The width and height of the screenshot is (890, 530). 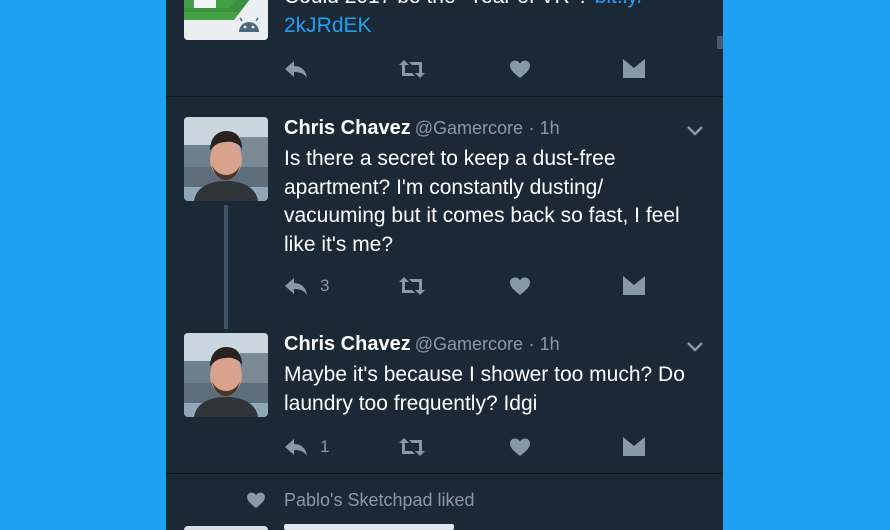 I want to click on reply-button: 1, so click(x=306, y=447).